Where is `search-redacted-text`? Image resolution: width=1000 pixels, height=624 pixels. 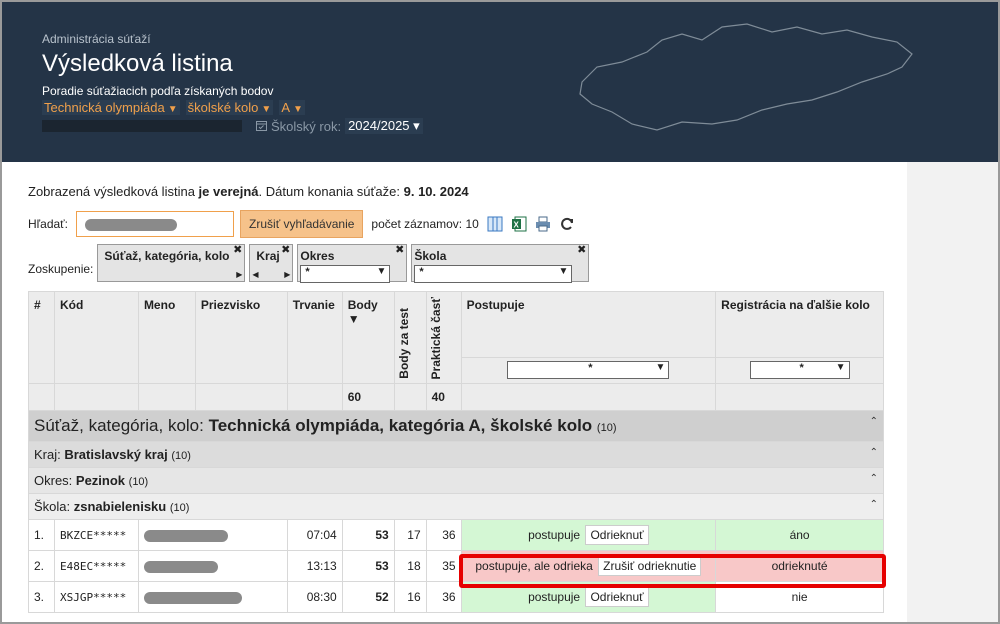
search-redacted-text is located at coordinates (131, 225).